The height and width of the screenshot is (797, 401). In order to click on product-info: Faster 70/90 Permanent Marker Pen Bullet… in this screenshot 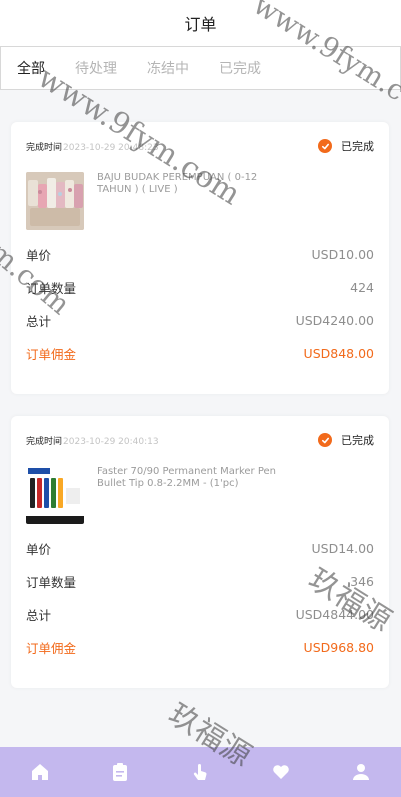, I will do `click(200, 495)`.